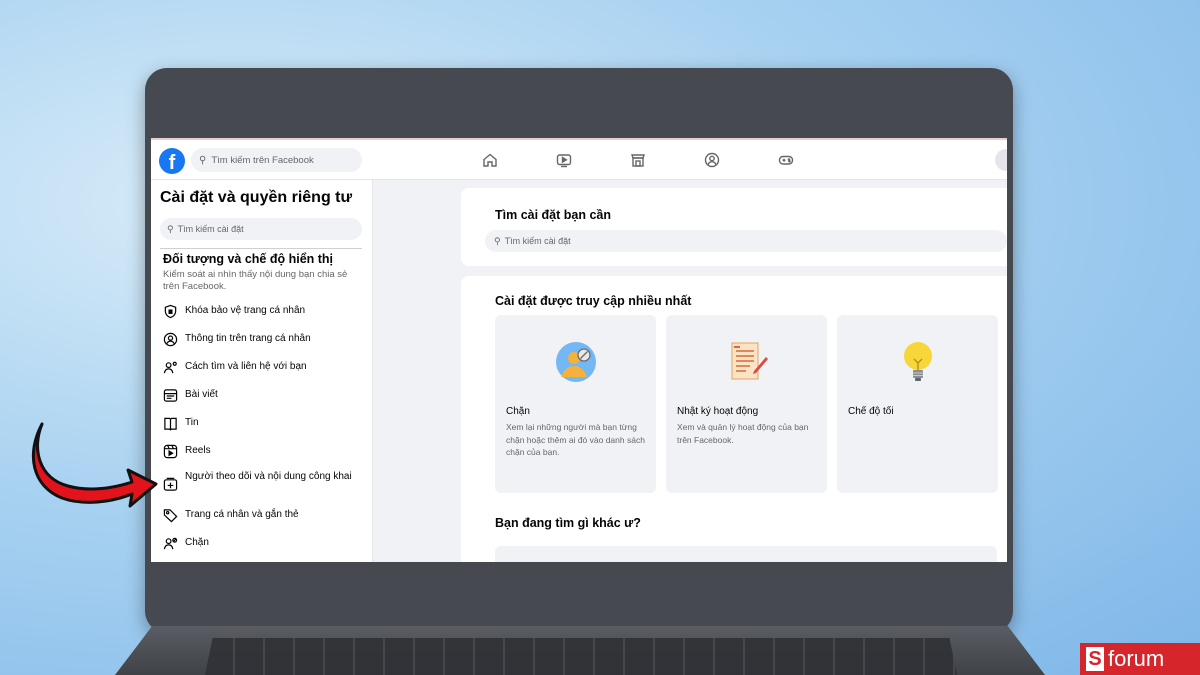 The width and height of the screenshot is (1200, 675). What do you see at coordinates (245, 310) in the screenshot?
I see `sidebar-item-label: Khóa bảo vệ trang cá nhân` at bounding box center [245, 310].